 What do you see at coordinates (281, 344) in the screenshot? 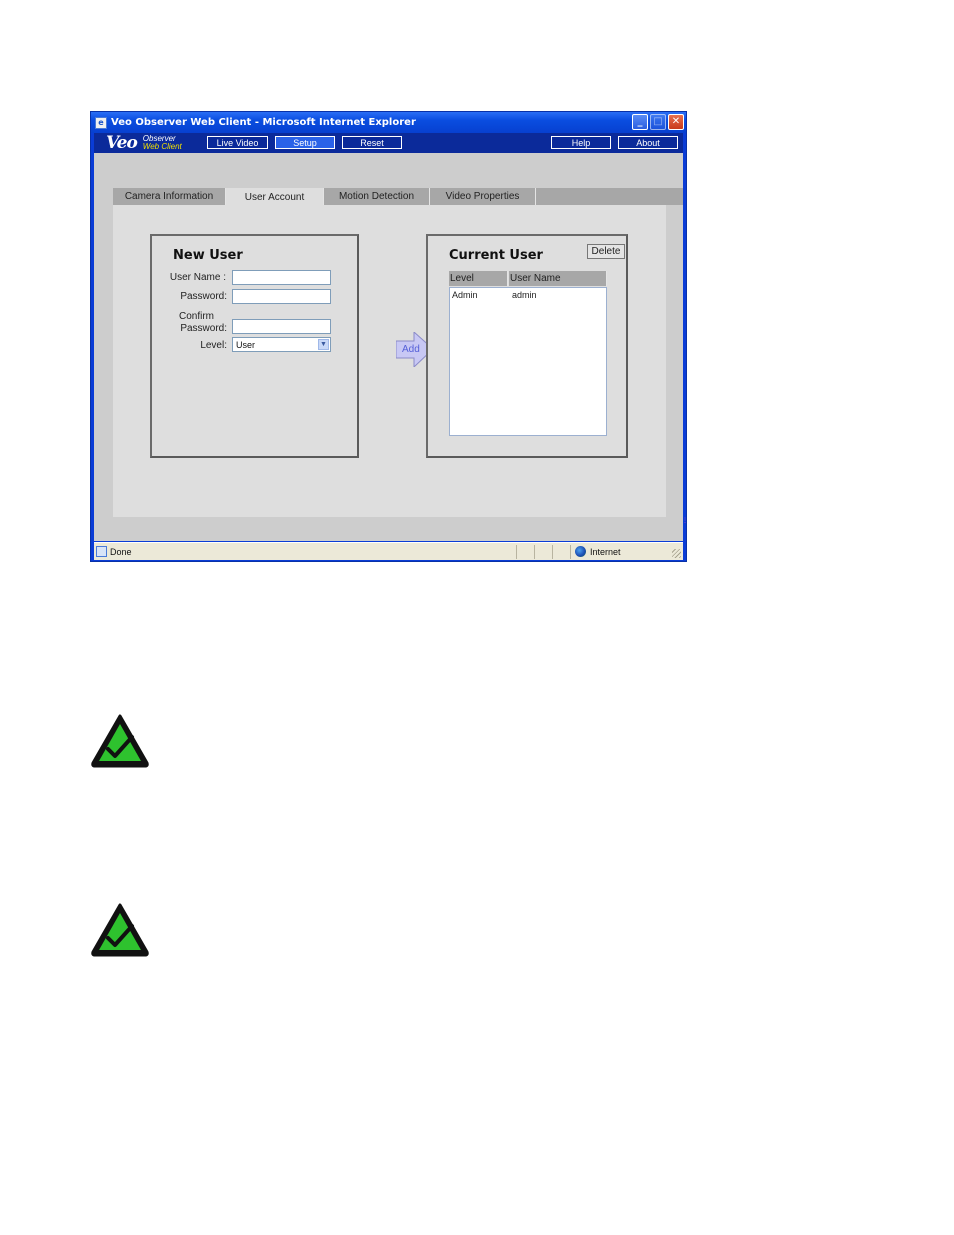
I see `level-select: User ▼` at bounding box center [281, 344].